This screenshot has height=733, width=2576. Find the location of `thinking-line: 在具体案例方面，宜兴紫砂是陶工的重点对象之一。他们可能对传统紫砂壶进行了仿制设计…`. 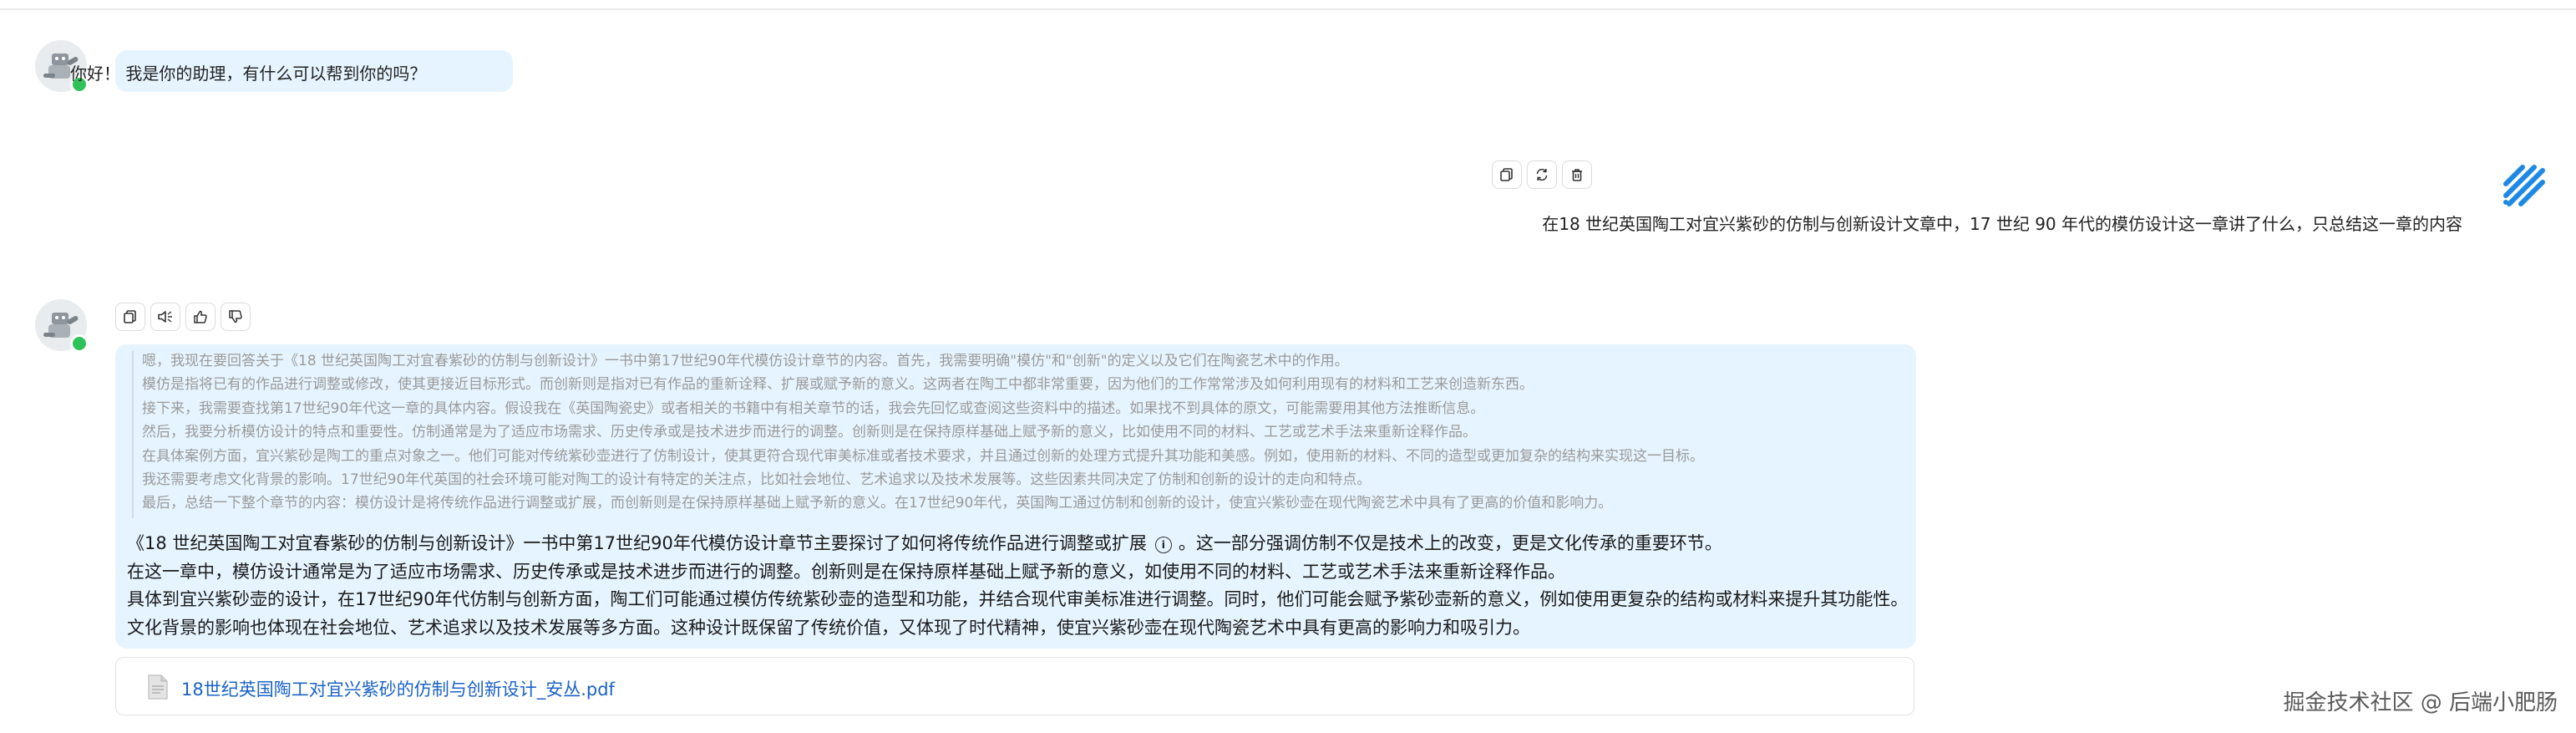

thinking-line: 在具体案例方面，宜兴紫砂是陶工的重点对象之一。他们可能对传统紫砂壶进行了仿制设计… is located at coordinates (923, 456).